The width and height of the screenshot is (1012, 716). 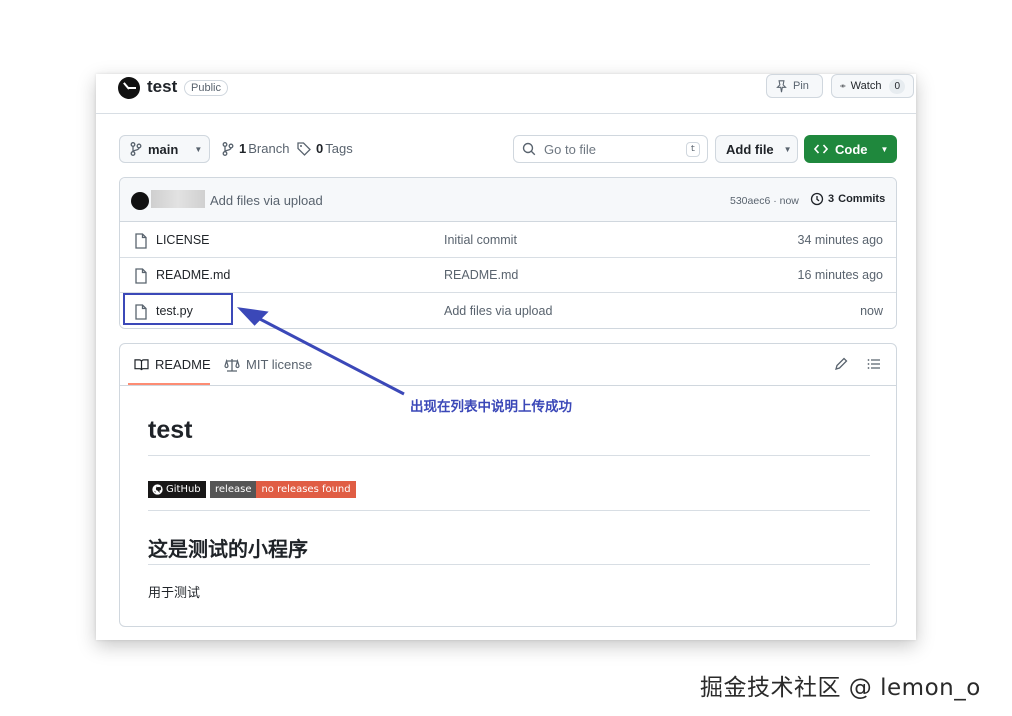 I want to click on branch-count: 1, so click(x=243, y=148).